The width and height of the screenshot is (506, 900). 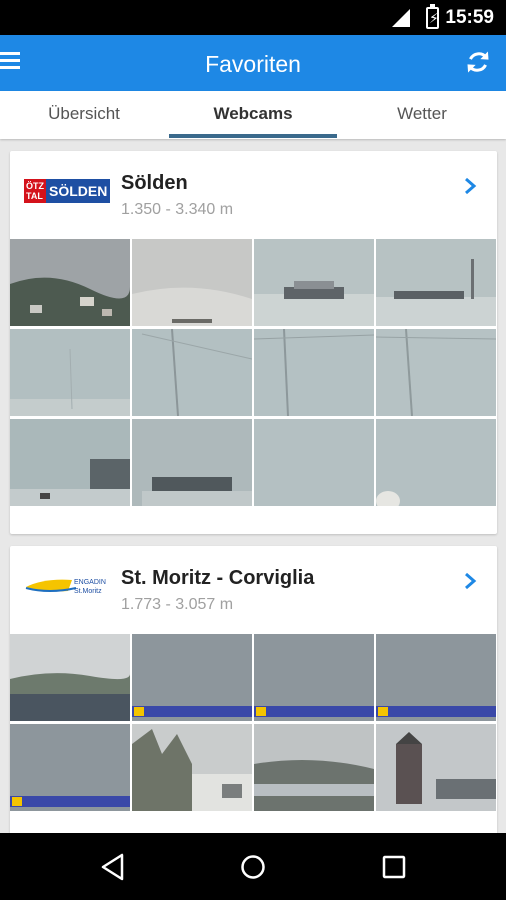 What do you see at coordinates (113, 867) in the screenshot?
I see `back-icon` at bounding box center [113, 867].